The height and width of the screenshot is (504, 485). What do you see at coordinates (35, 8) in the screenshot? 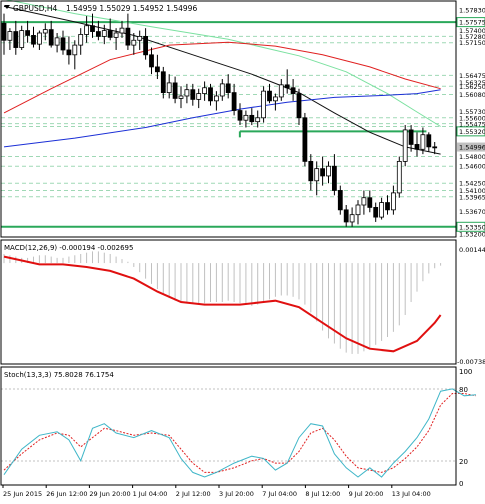
I see `symbol-label: GBPUSD,H4` at bounding box center [35, 8].